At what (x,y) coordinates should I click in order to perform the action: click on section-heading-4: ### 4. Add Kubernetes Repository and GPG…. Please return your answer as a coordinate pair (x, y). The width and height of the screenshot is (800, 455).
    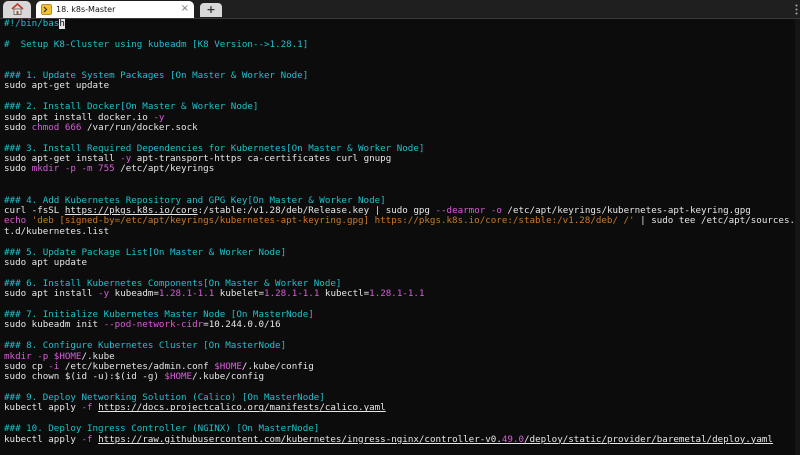
    Looking at the image, I should click on (195, 200).